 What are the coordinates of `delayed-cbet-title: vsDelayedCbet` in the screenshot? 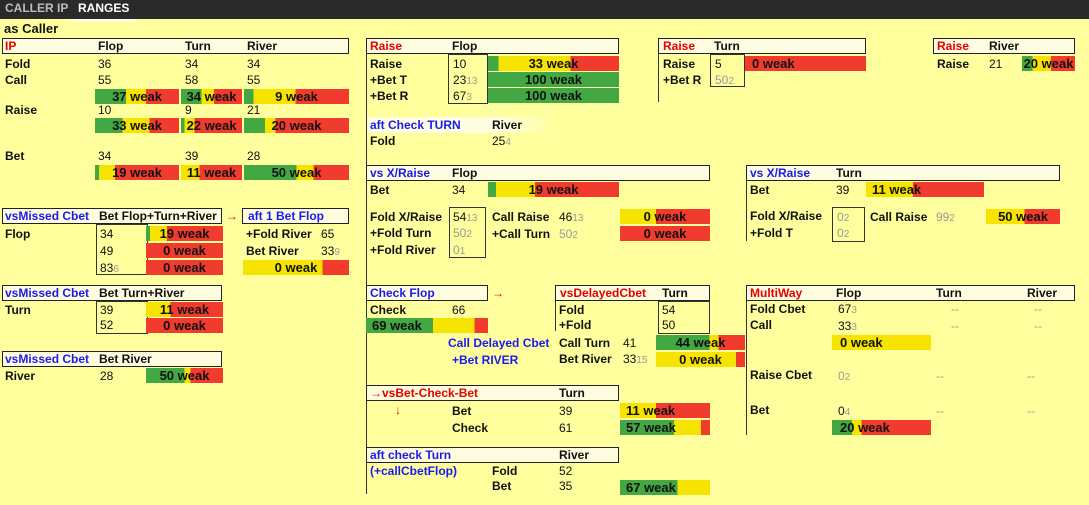 It's located at (603, 293).